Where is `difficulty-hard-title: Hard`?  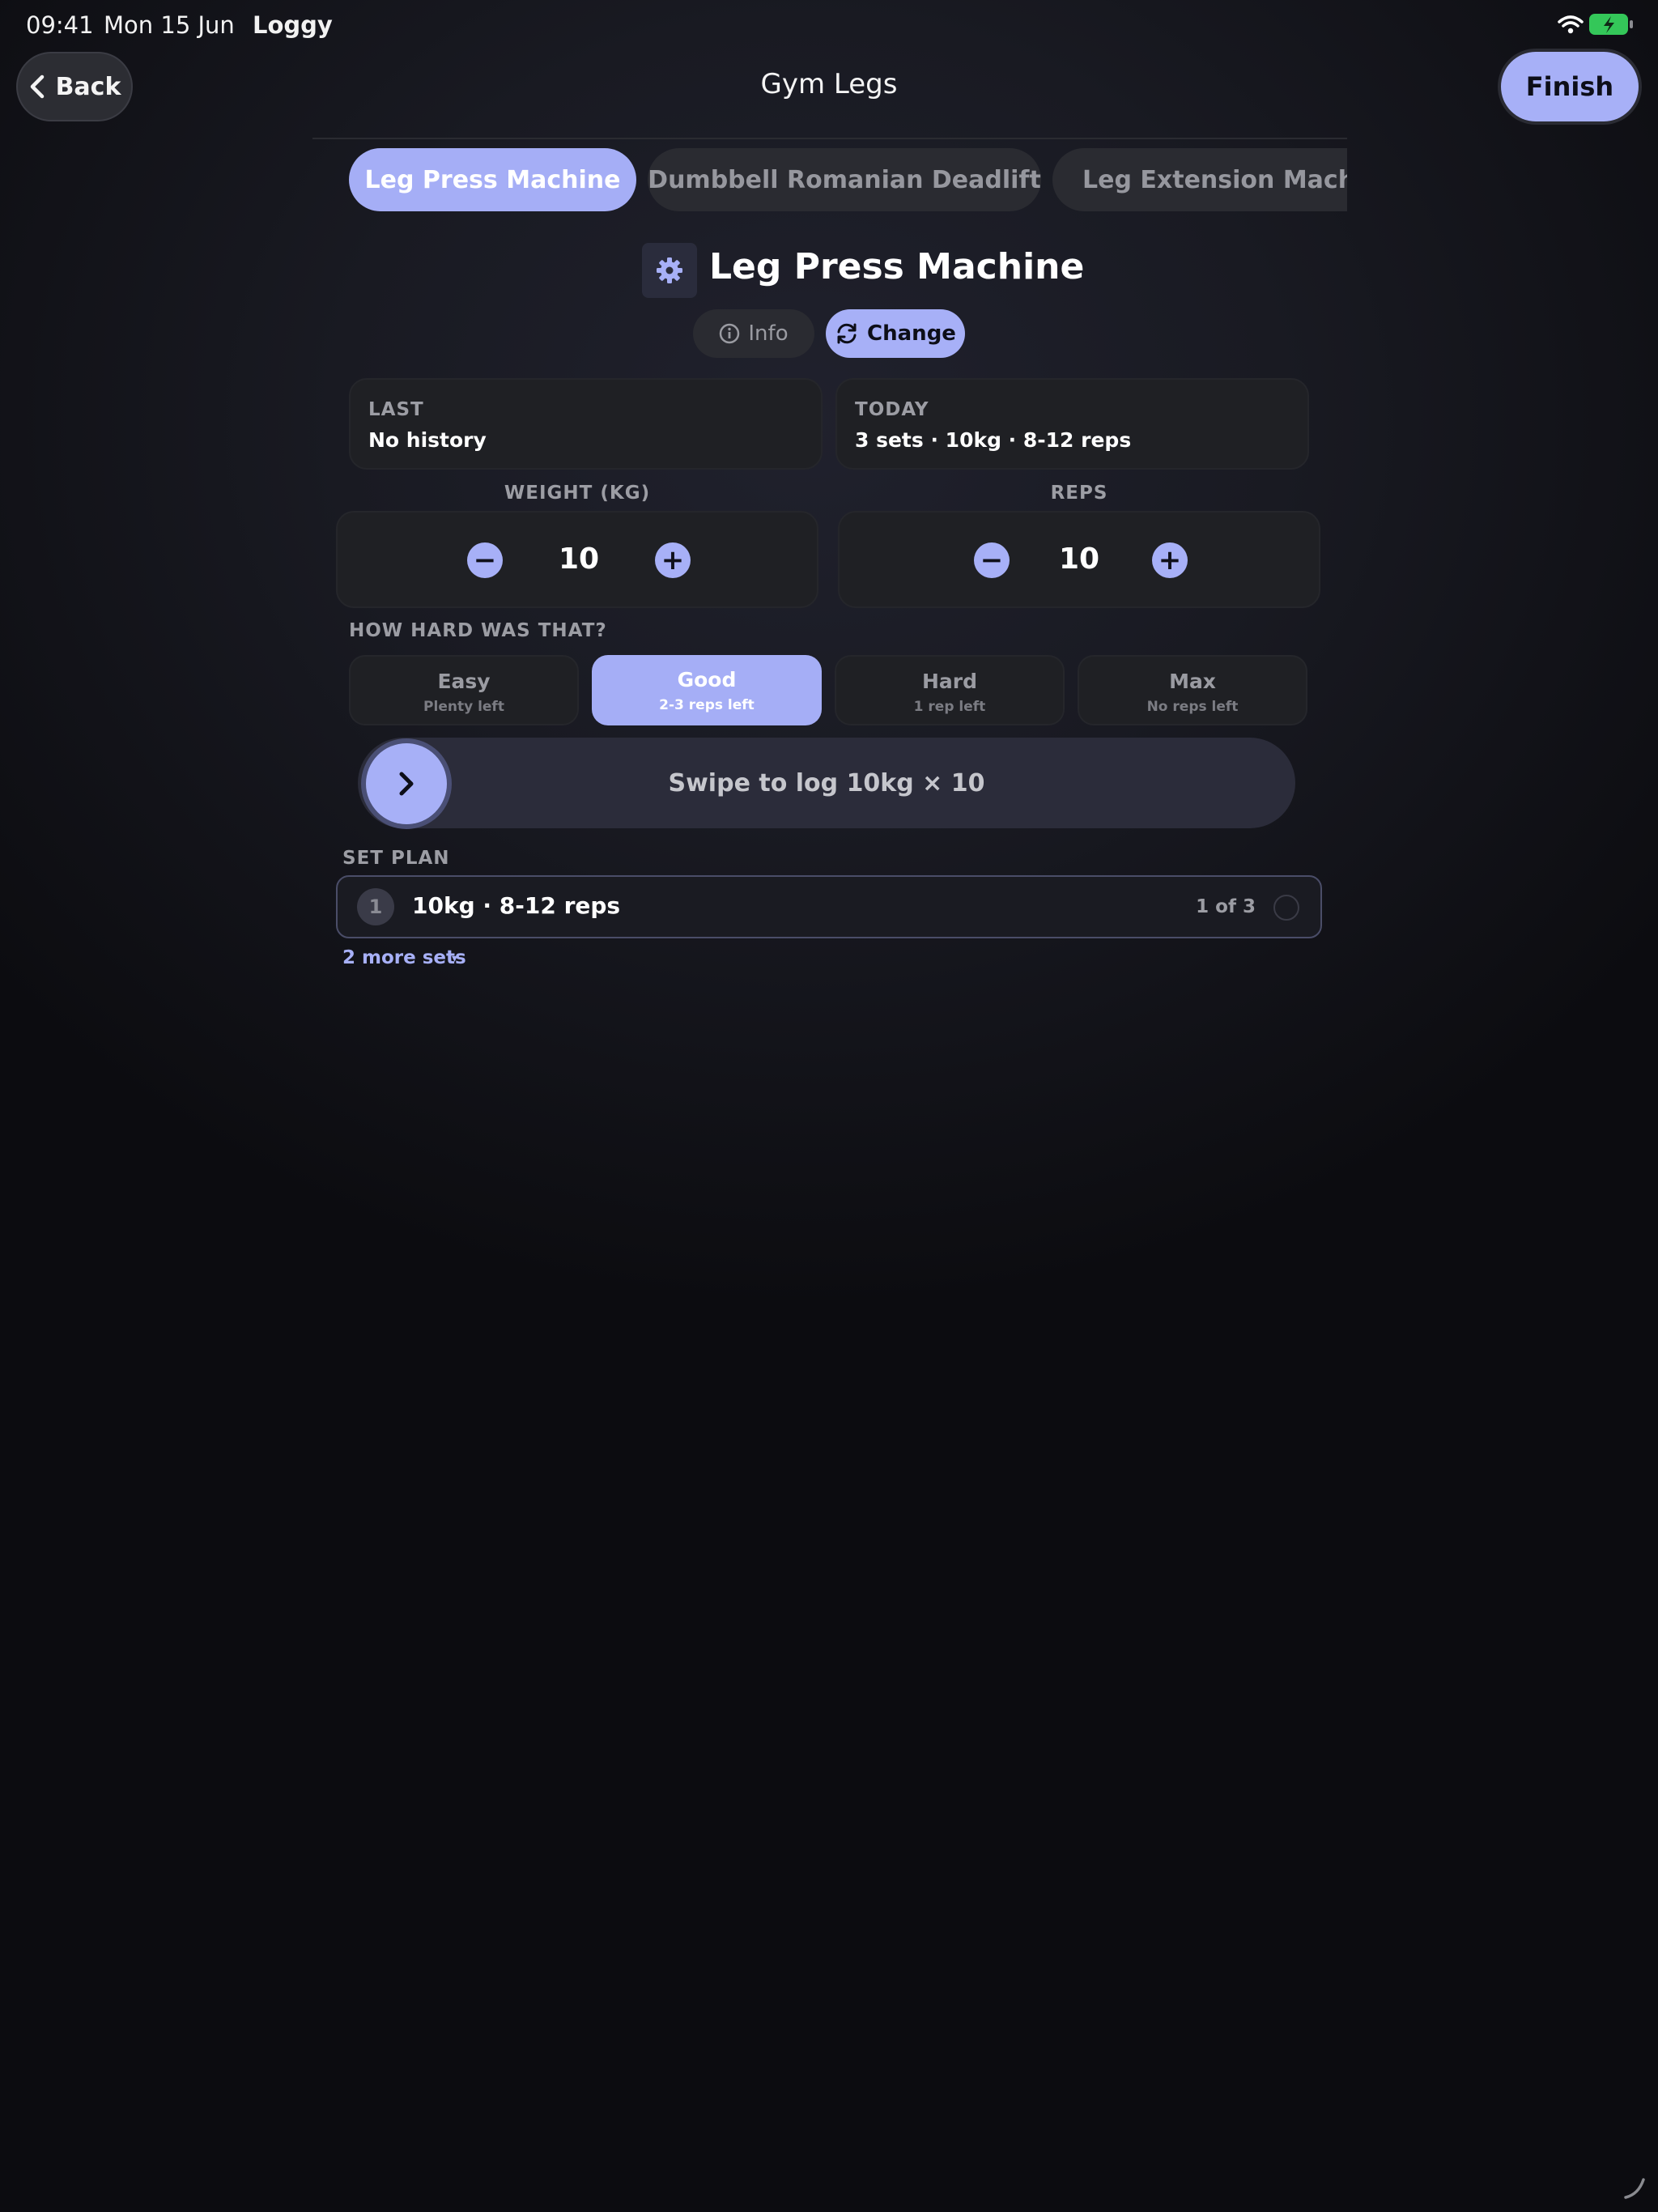 difficulty-hard-title: Hard is located at coordinates (949, 682).